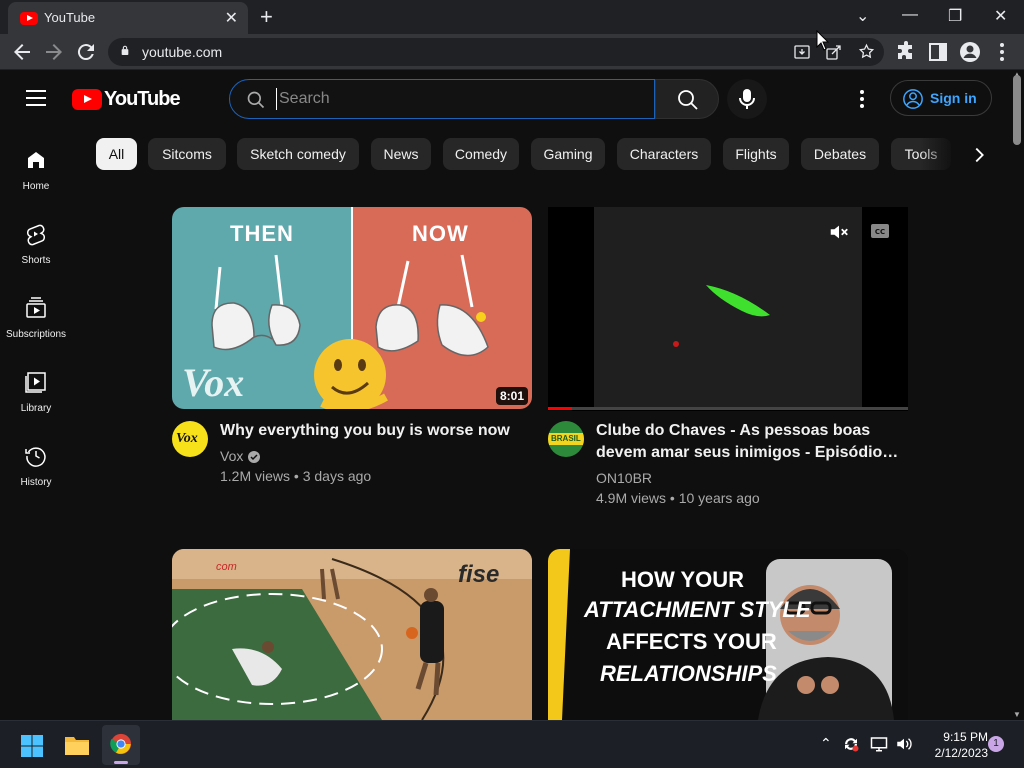 This screenshot has height=768, width=1024. I want to click on video-duration: 8:01, so click(511, 396).